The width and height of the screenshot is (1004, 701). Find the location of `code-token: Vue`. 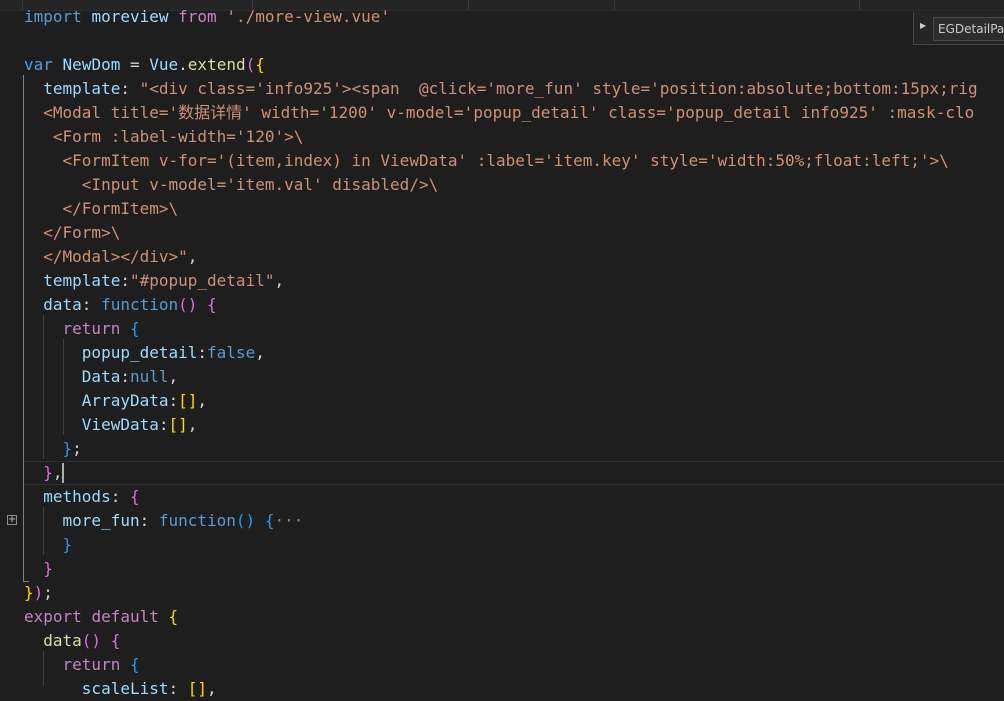

code-token: Vue is located at coordinates (164, 64).